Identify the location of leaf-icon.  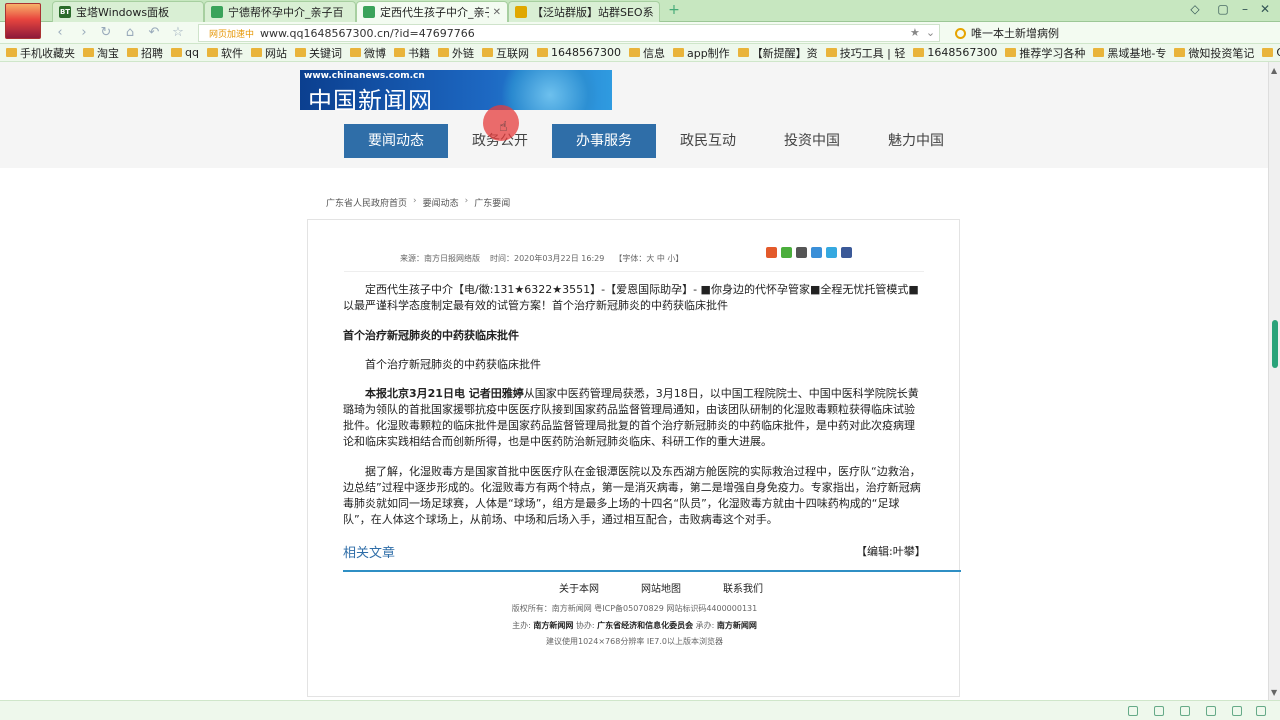
(217, 12).